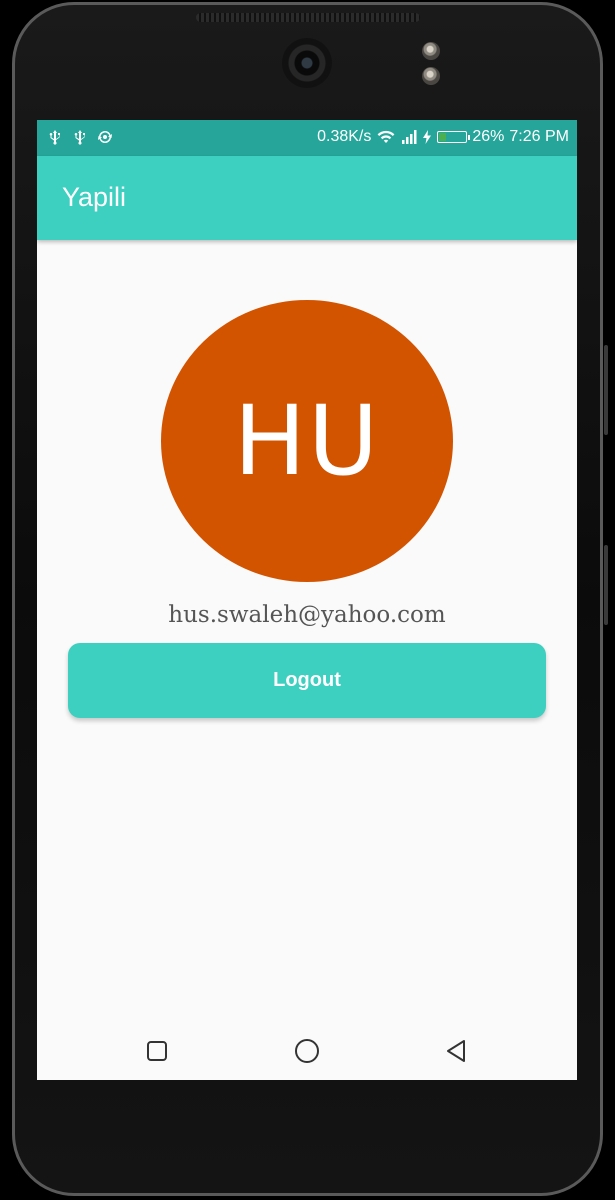  I want to click on earpiece-speaker, so click(308, 17).